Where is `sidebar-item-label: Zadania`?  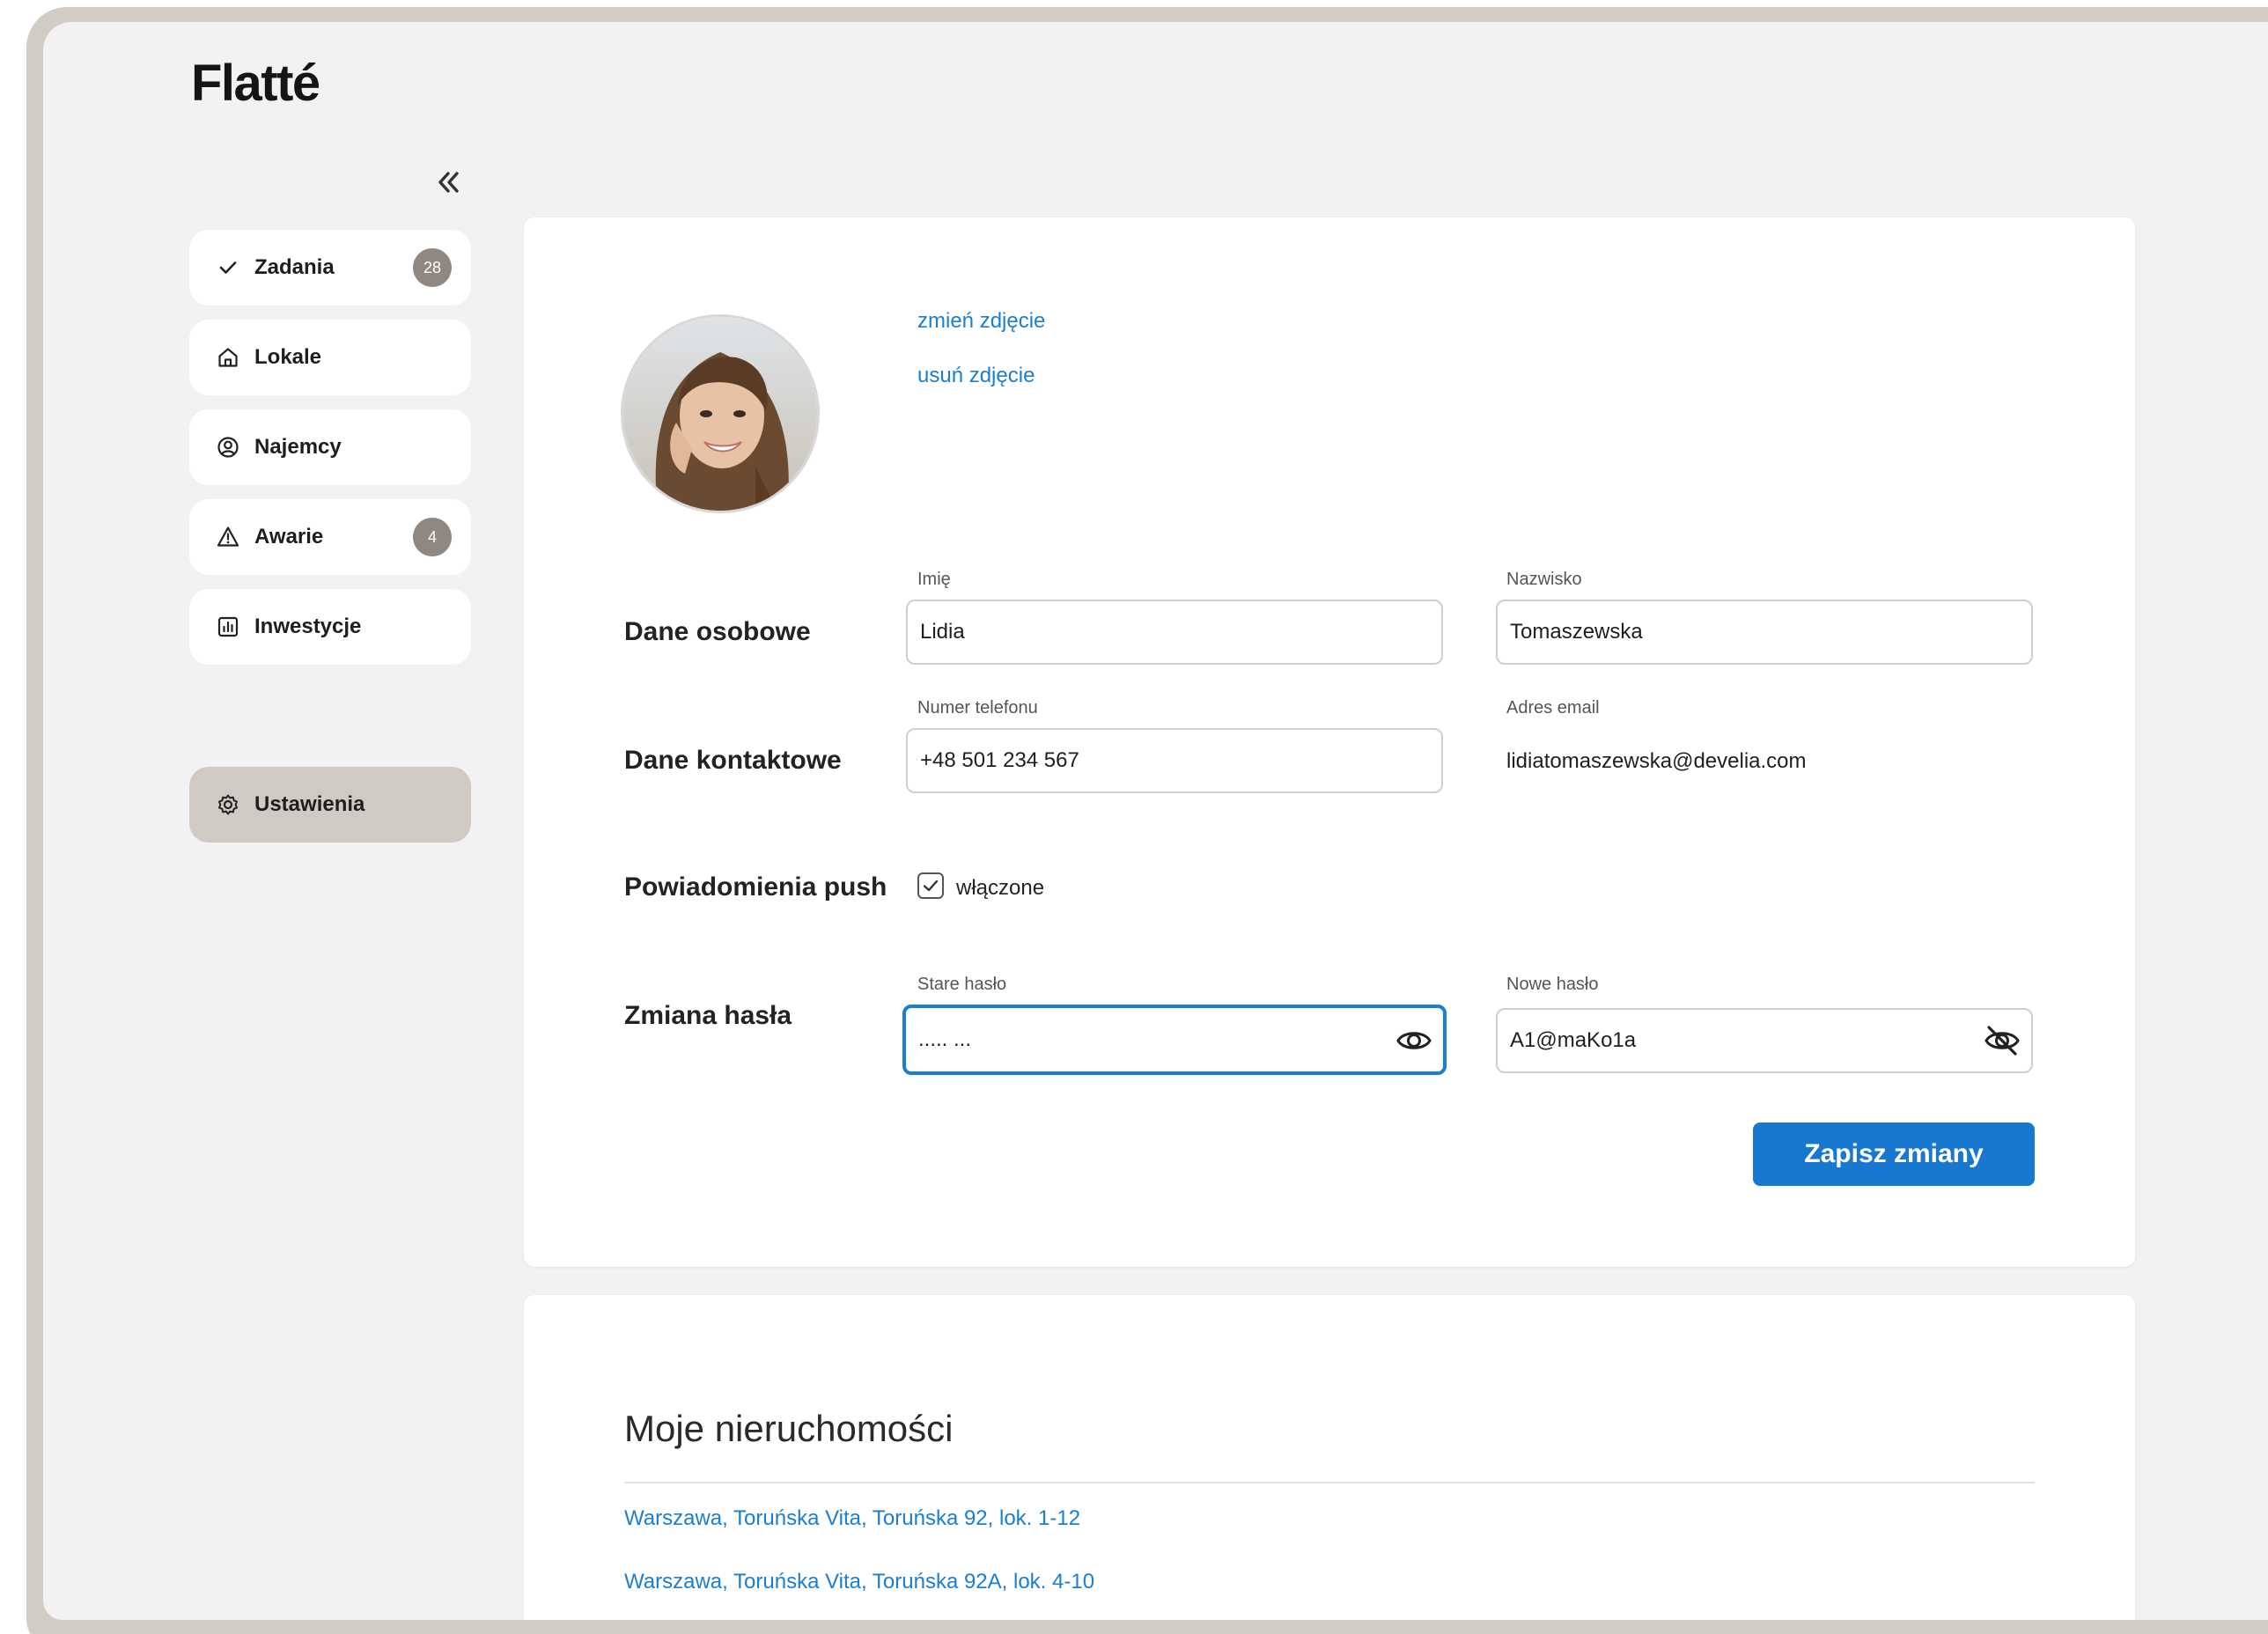
sidebar-item-label: Zadania is located at coordinates (294, 267).